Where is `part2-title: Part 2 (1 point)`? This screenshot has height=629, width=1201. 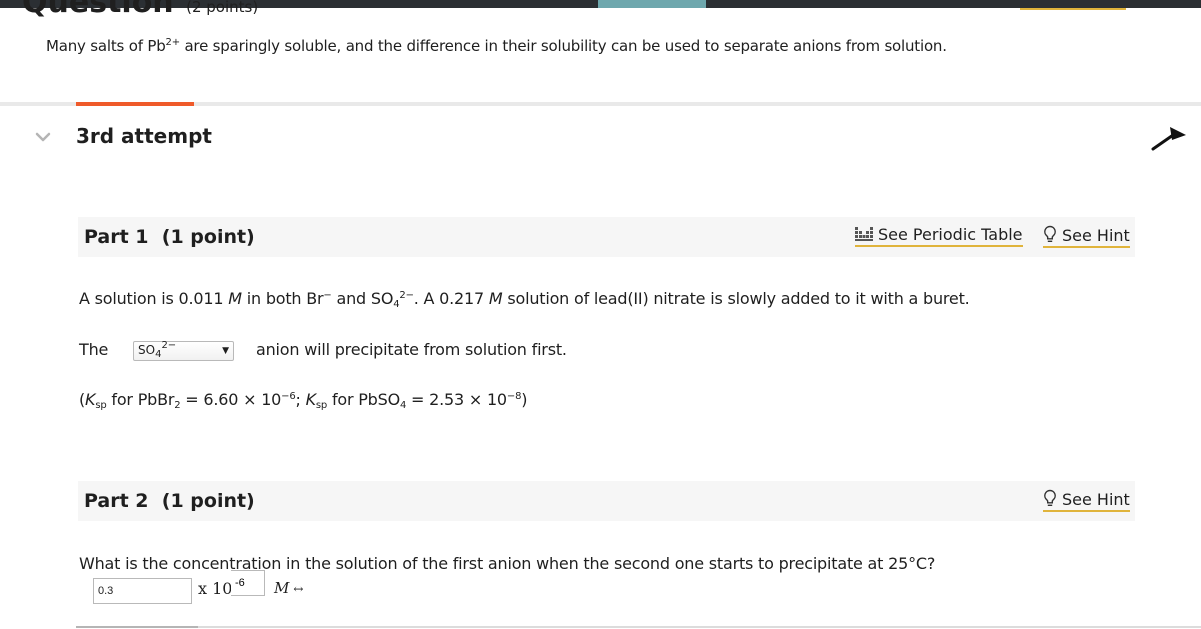 part2-title: Part 2 (1 point) is located at coordinates (169, 501).